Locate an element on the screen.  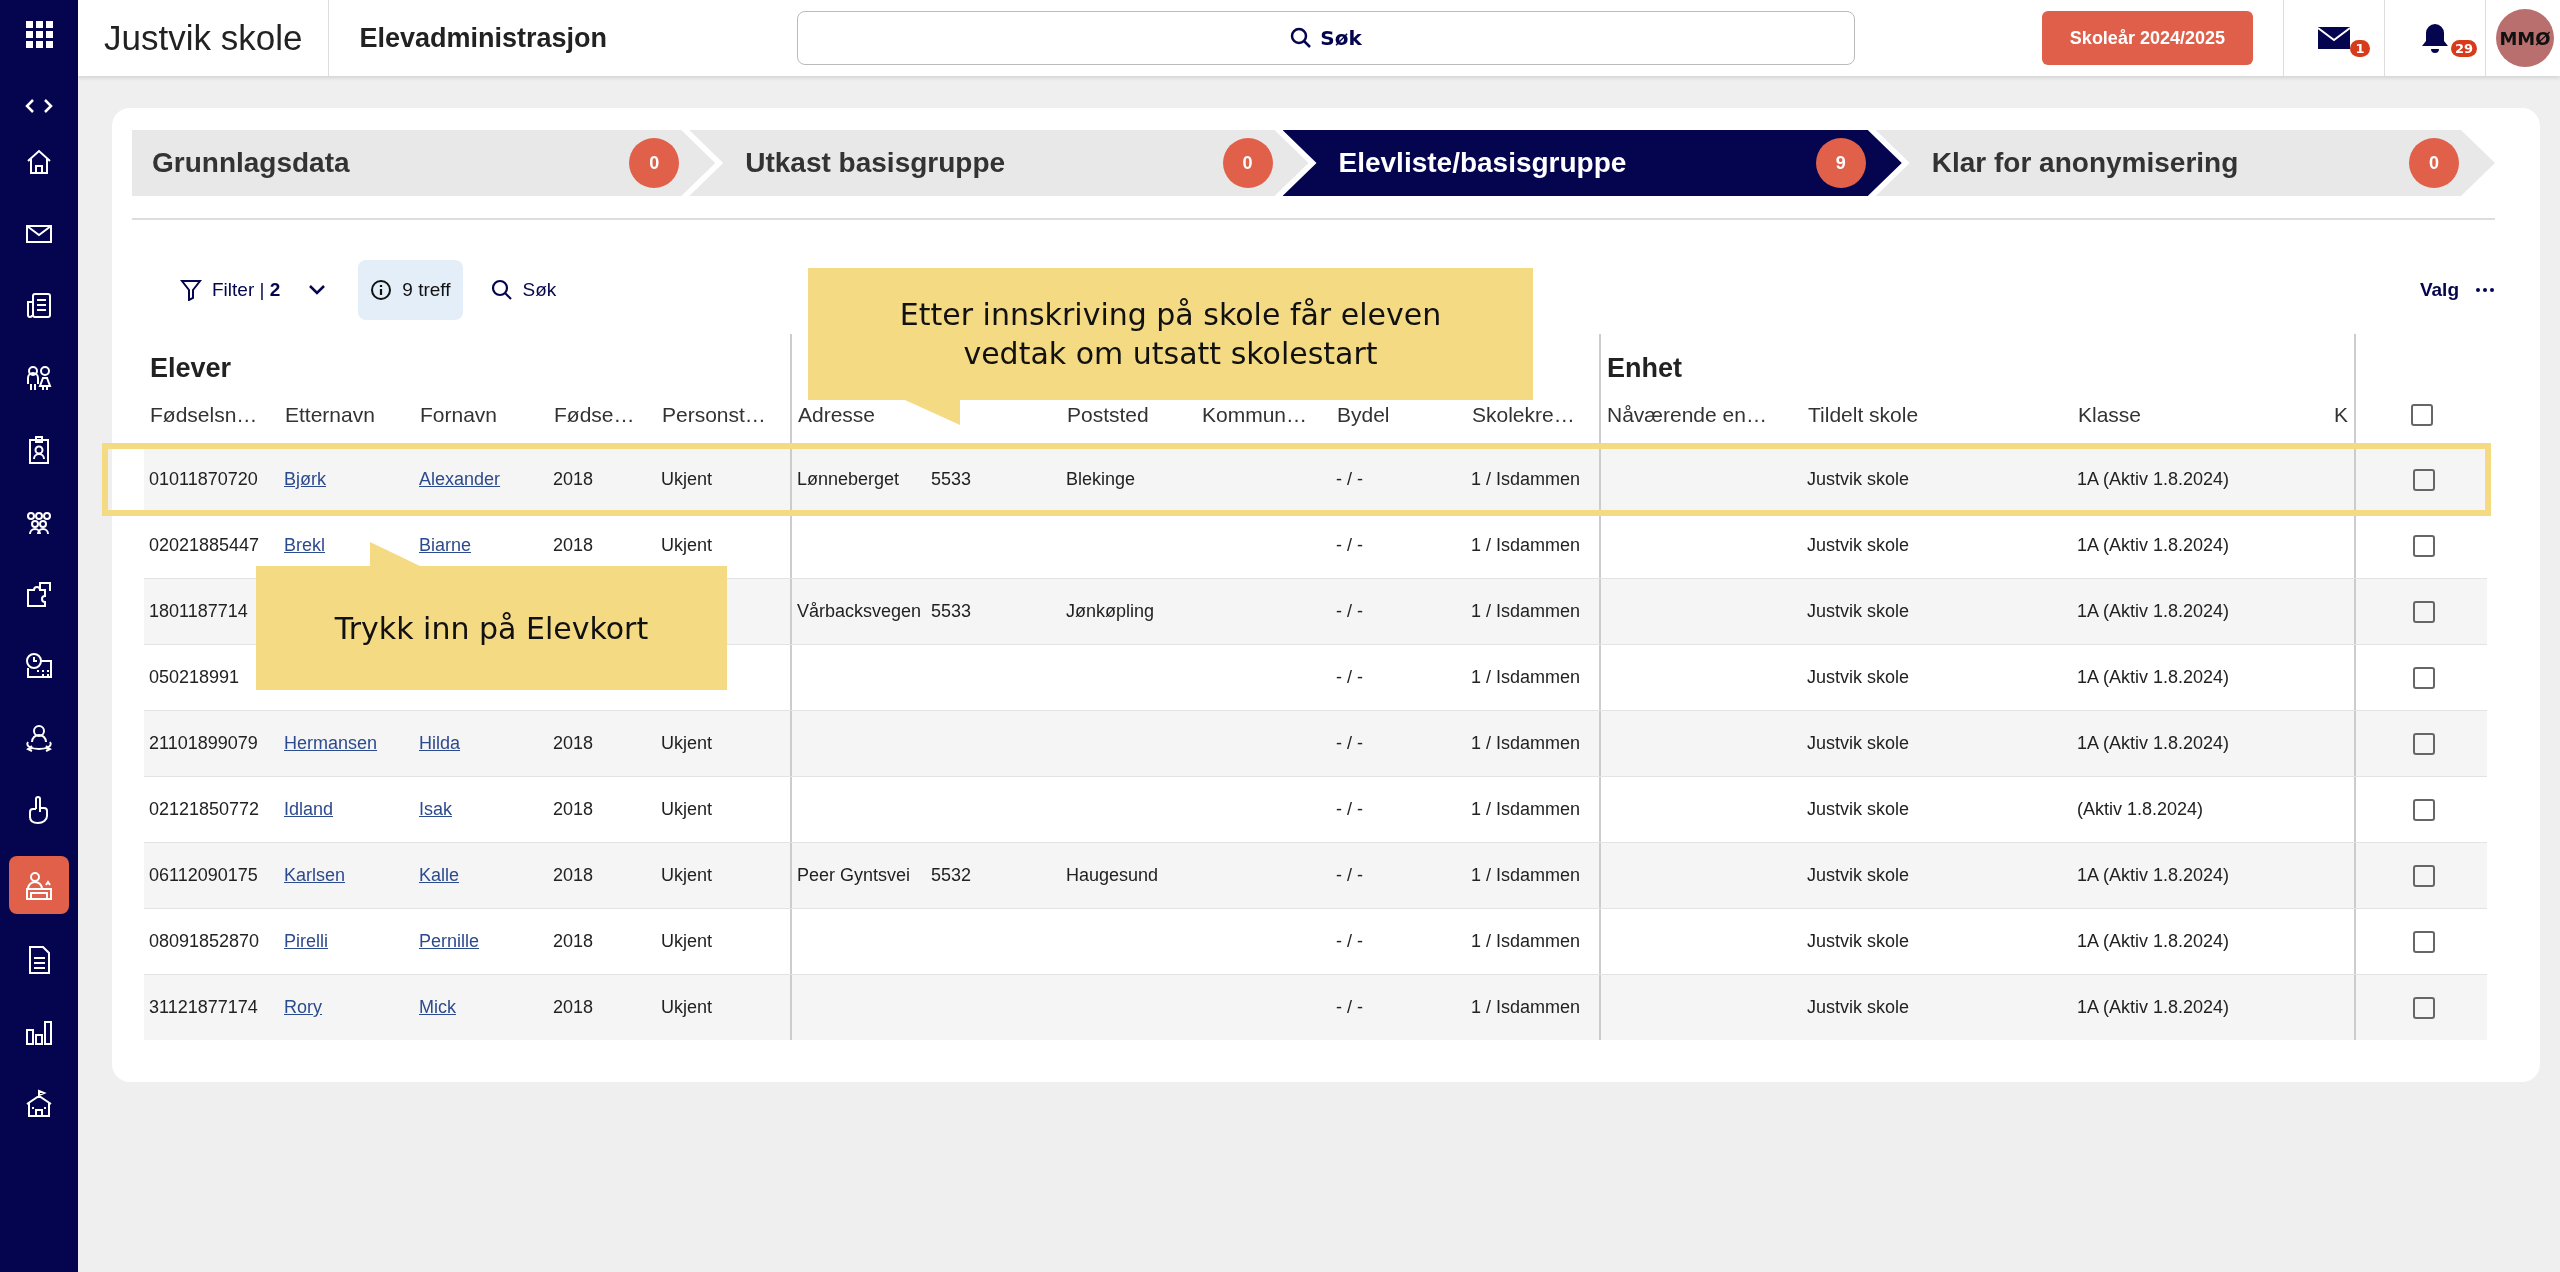
column-header: Bydel is located at coordinates (1363, 415).